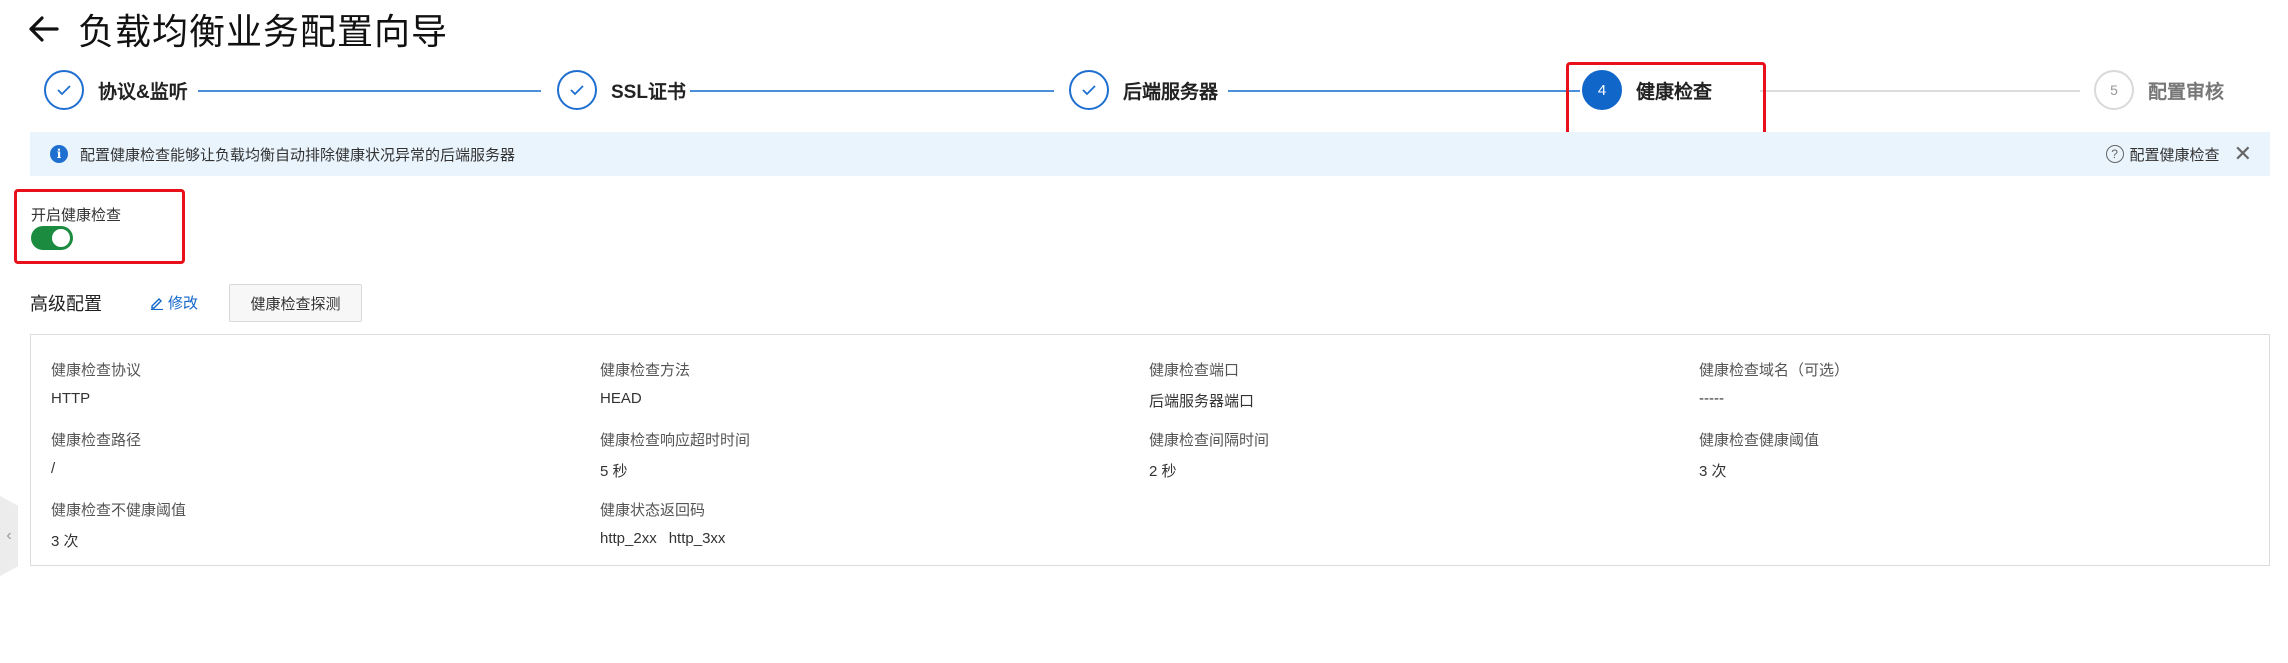 This screenshot has height=663, width=2288. Describe the element at coordinates (1409, 385) in the screenshot. I see `field-port: 健康检查端口 后端服务器端口` at that location.